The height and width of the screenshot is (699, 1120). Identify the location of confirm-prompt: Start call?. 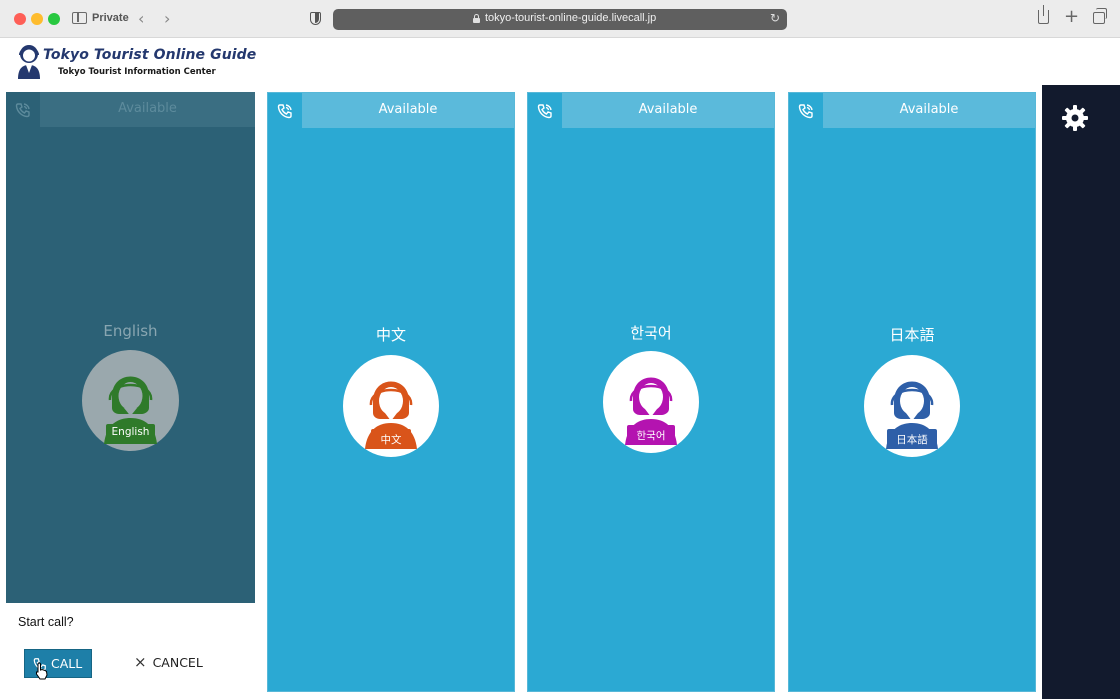
(46, 622).